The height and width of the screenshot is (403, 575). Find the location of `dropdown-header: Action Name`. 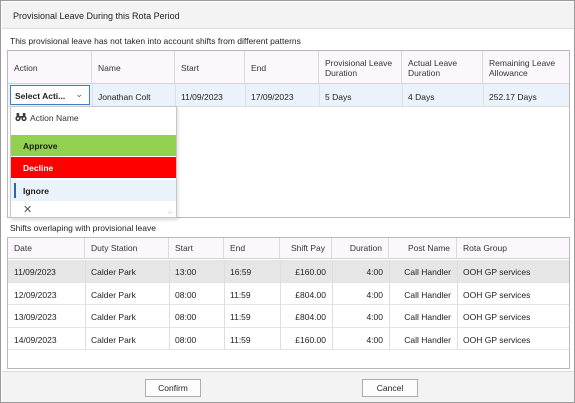

dropdown-header: Action Name is located at coordinates (93, 118).